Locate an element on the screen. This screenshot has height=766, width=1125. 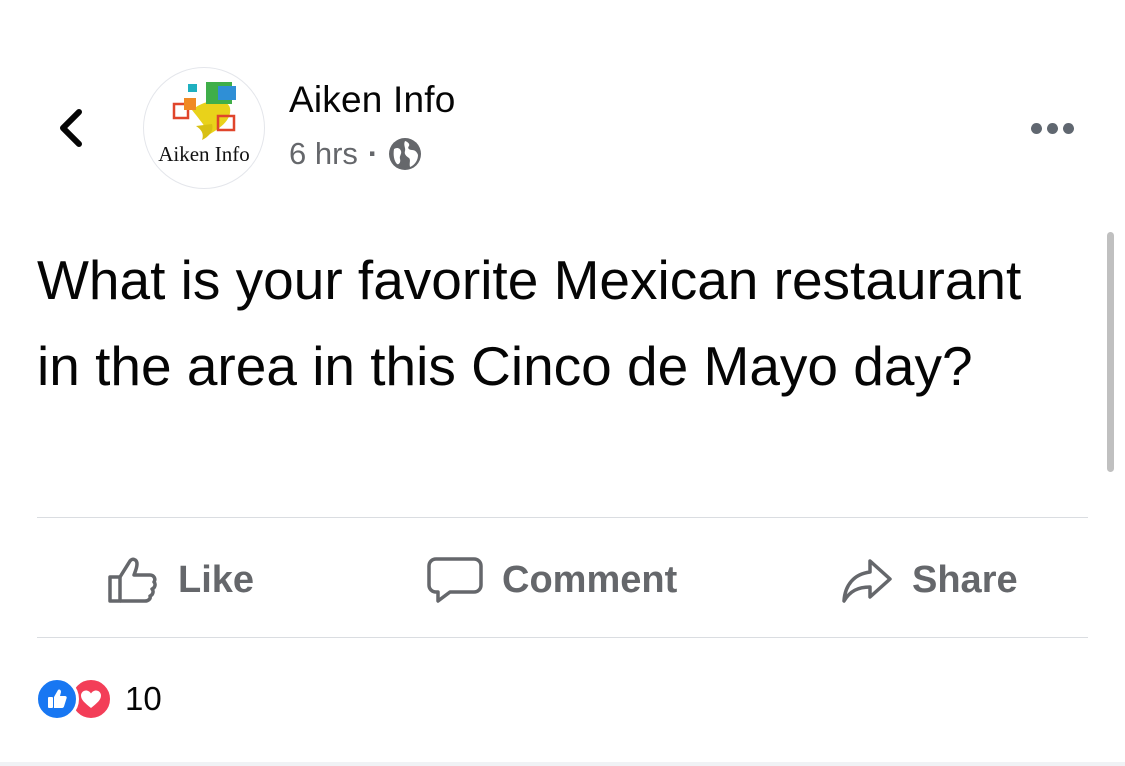
comment-button: Comment is located at coordinates (551, 580).